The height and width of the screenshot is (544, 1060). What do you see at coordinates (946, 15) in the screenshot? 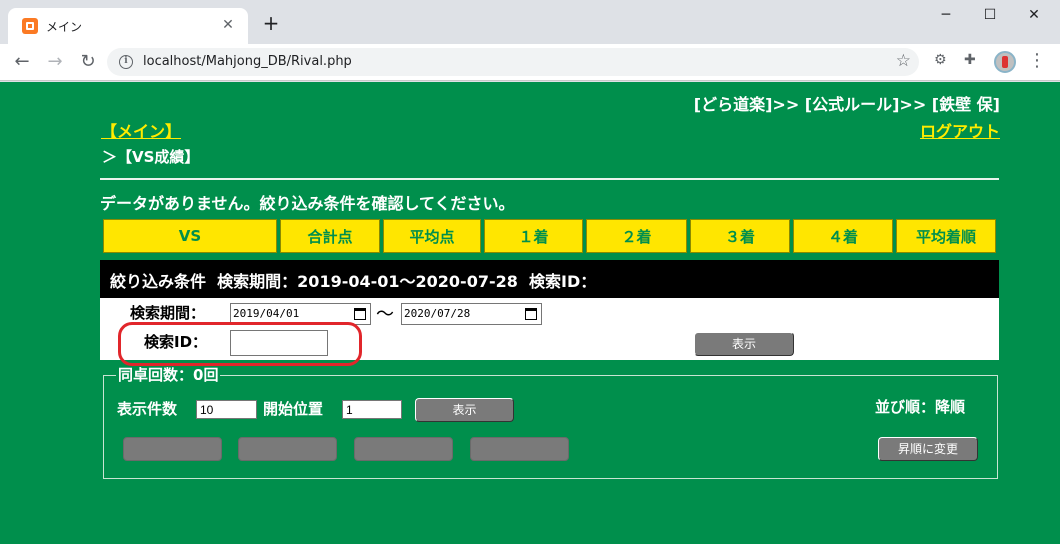
I see `minimize-icon: ─` at bounding box center [946, 15].